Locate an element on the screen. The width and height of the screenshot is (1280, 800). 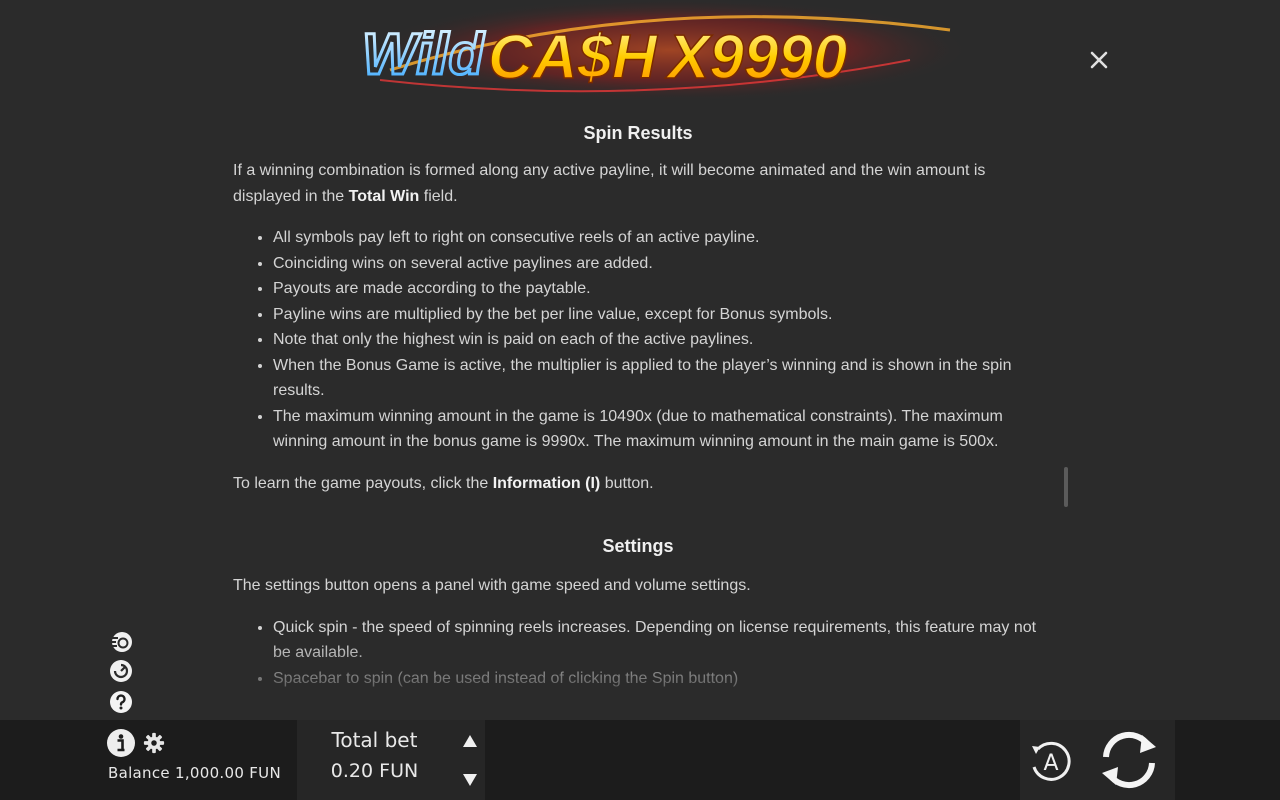
triangle-up-icon is located at coordinates (470, 741).